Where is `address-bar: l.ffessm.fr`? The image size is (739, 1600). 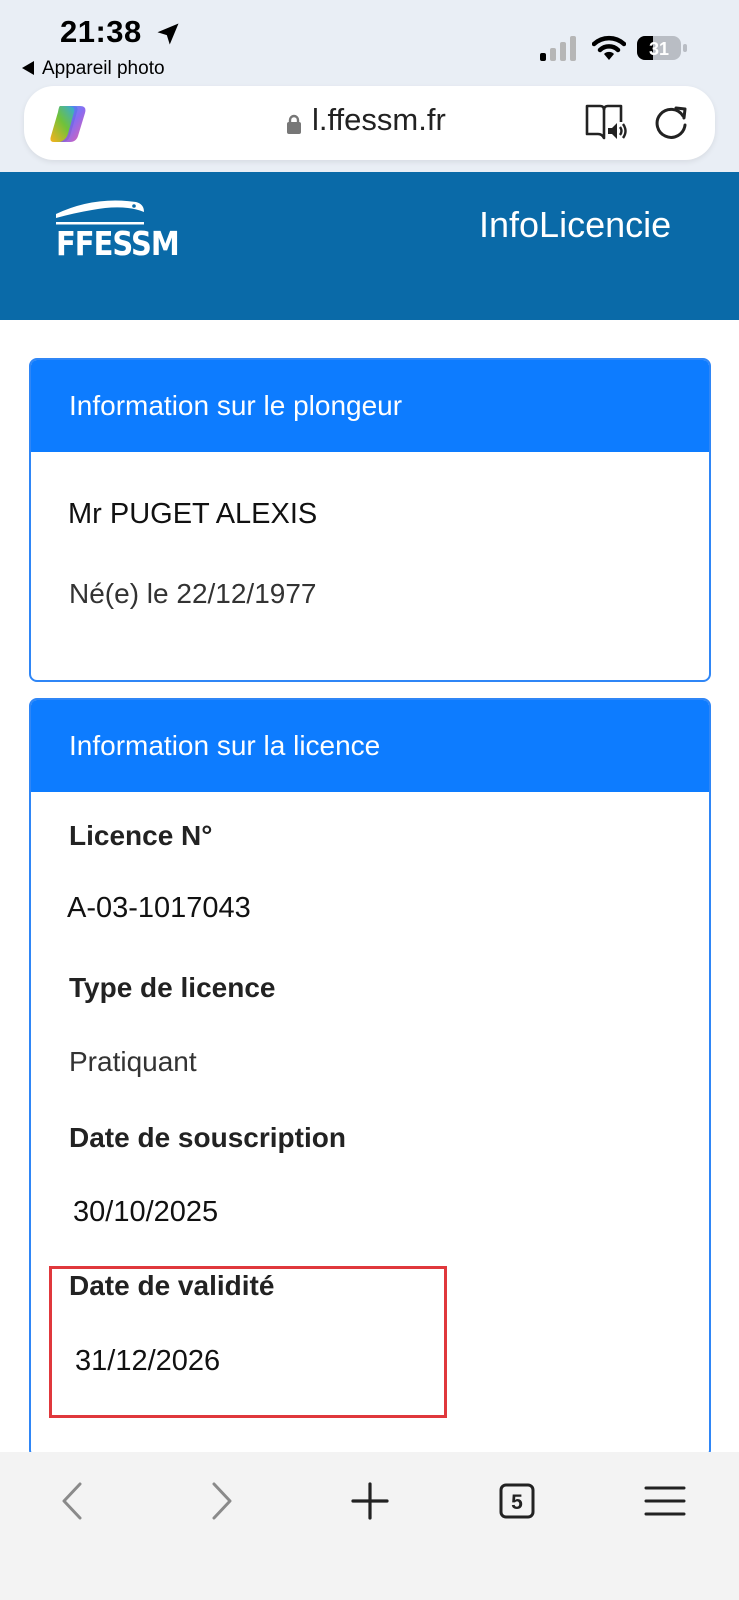 address-bar: l.ffessm.fr is located at coordinates (369, 123).